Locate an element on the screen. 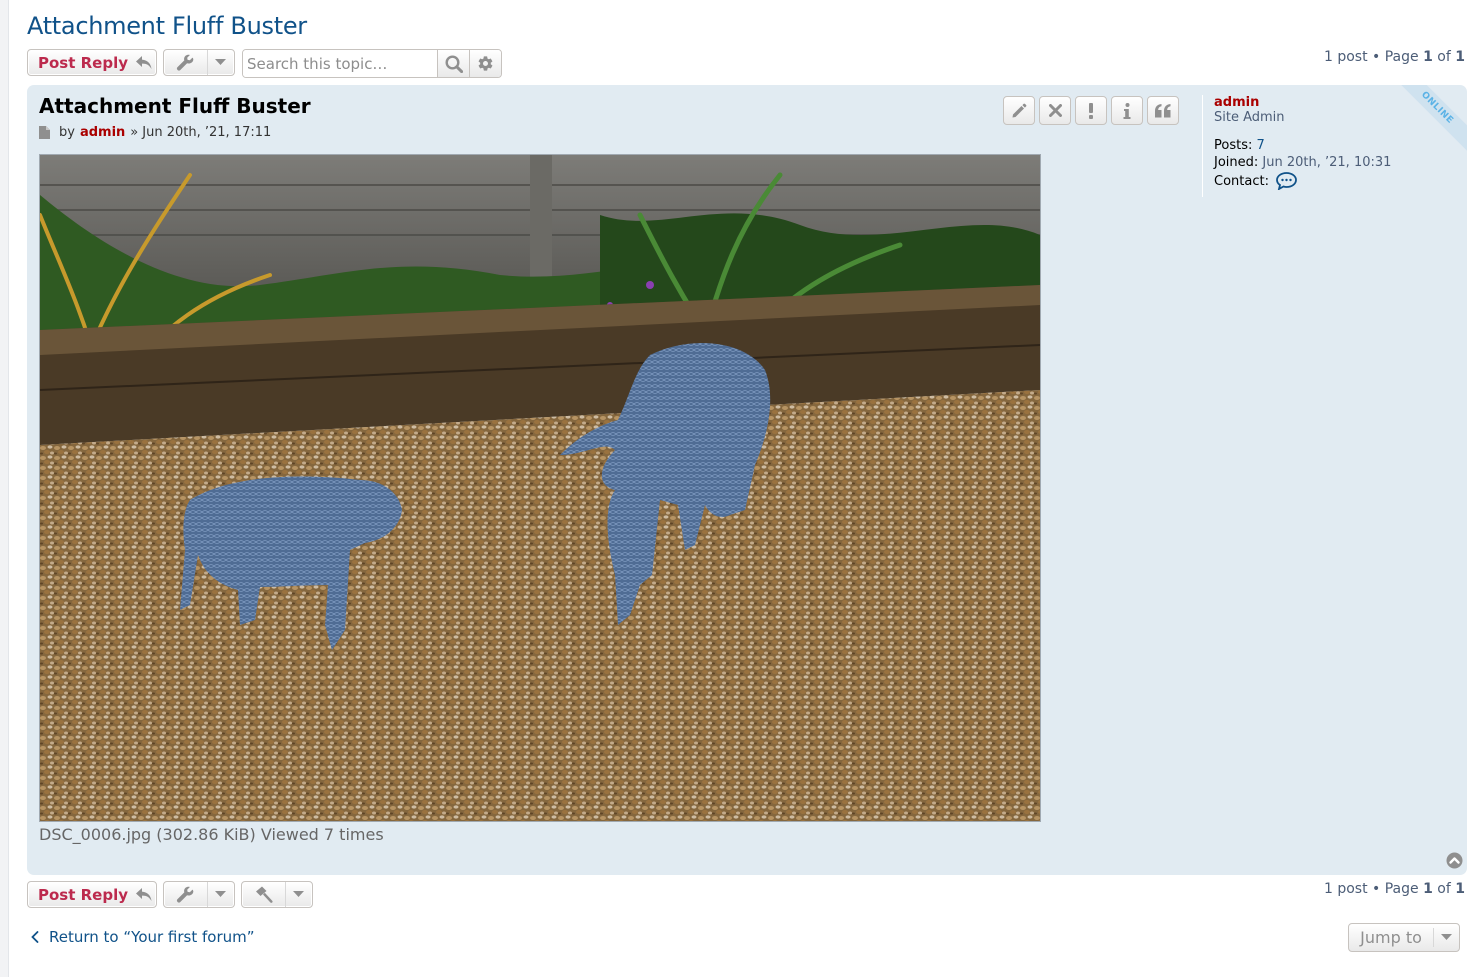 This screenshot has width=1481, height=977. edit-button is located at coordinates (1019, 110).